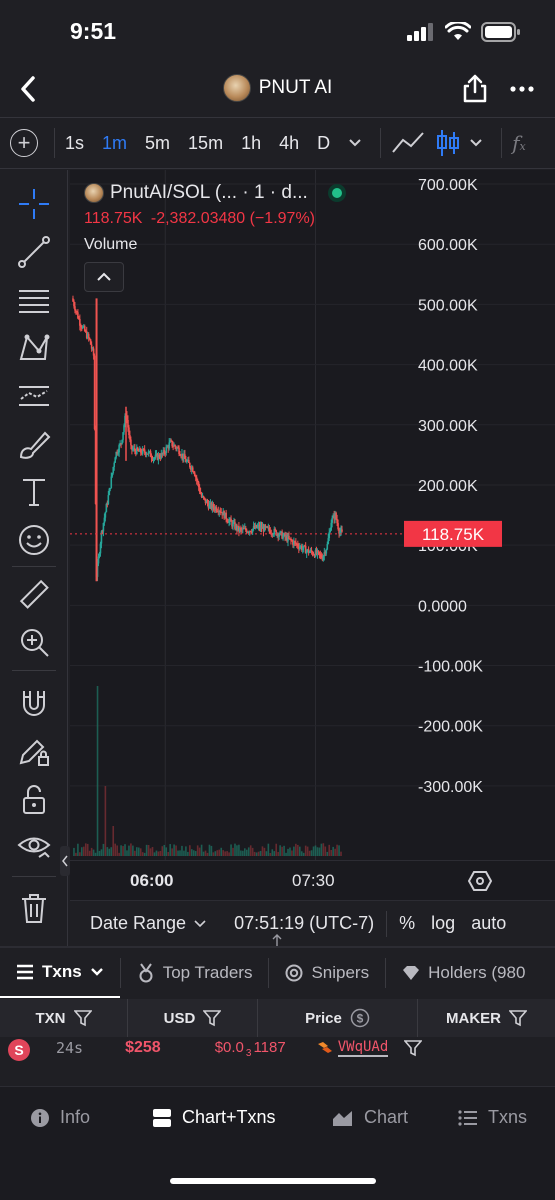 The width and height of the screenshot is (555, 1200). Describe the element at coordinates (407, 923) in the screenshot. I see `percent-toggle: %` at that location.